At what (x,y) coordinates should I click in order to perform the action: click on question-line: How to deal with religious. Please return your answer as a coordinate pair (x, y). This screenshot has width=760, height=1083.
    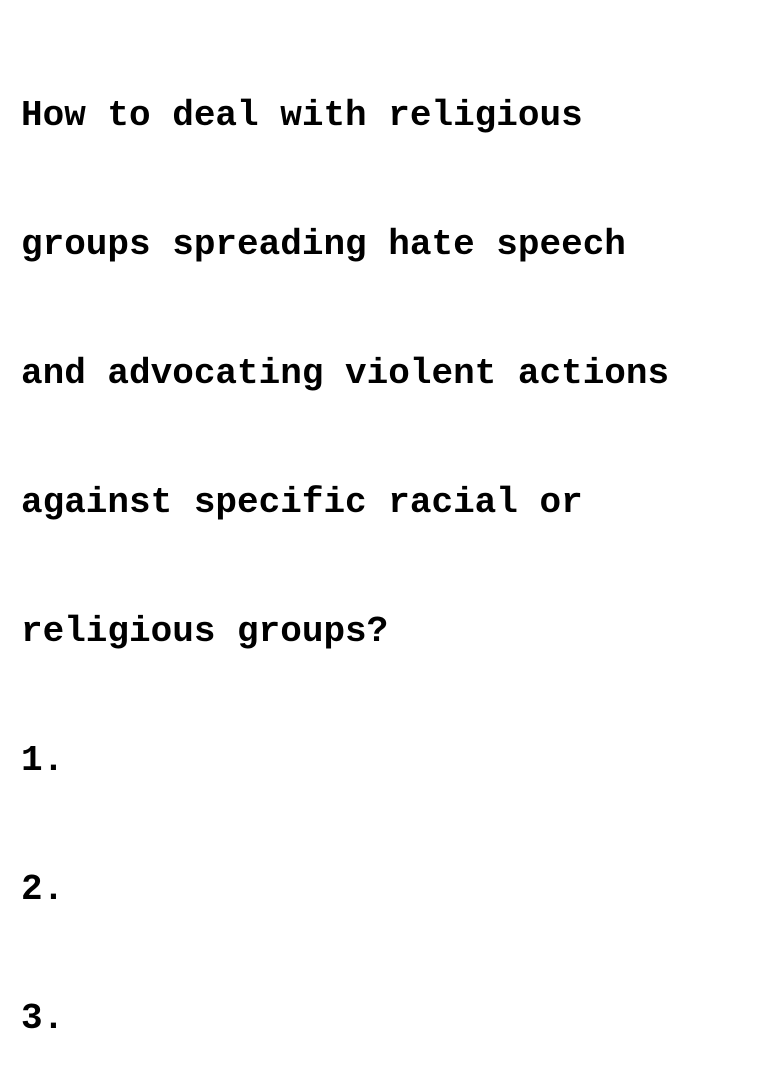
    Looking at the image, I should click on (302, 115).